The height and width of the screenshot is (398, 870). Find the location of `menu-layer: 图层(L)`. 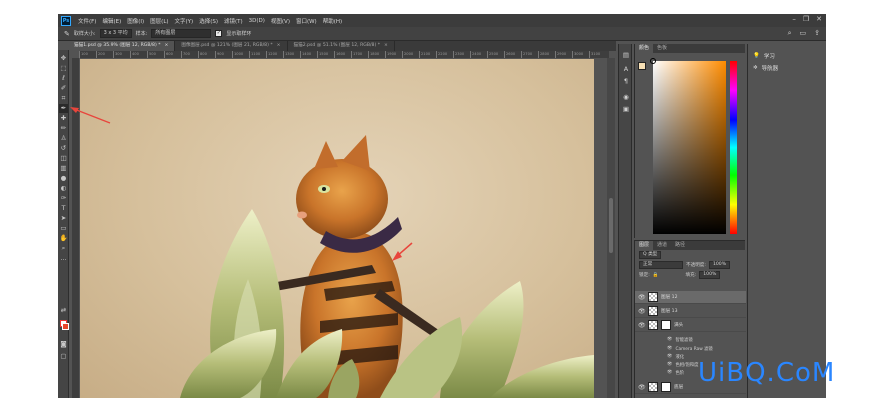

menu-layer: 图层(L) is located at coordinates (159, 21).